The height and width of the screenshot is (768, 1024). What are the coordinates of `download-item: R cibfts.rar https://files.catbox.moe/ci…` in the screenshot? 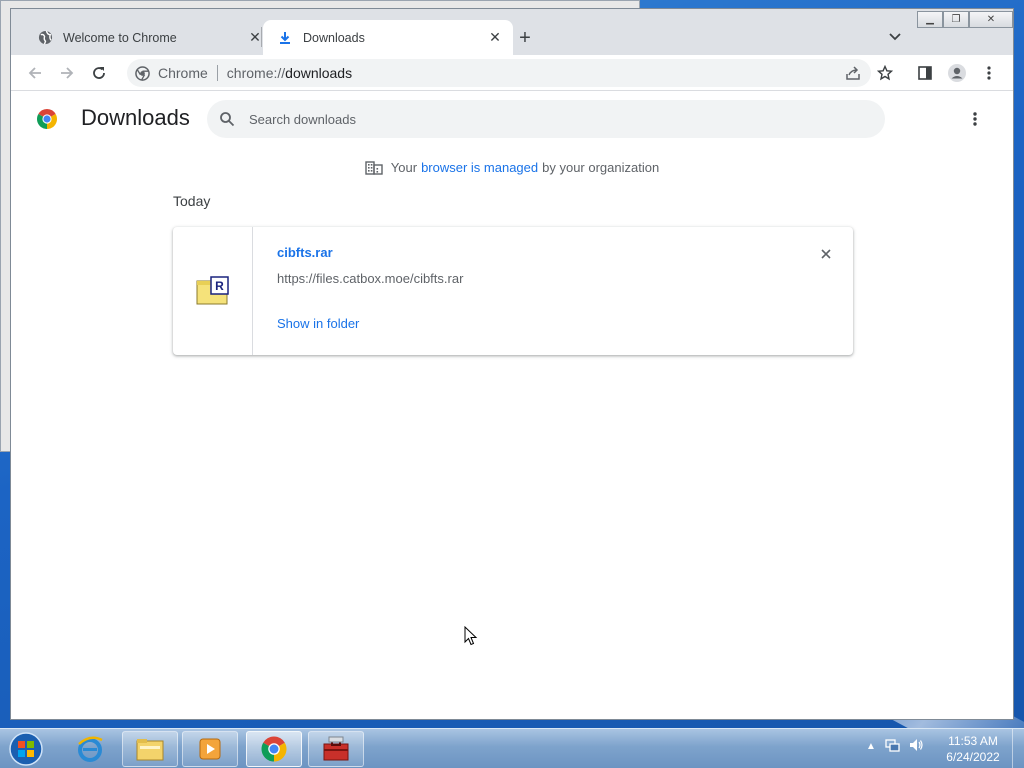 It's located at (513, 291).